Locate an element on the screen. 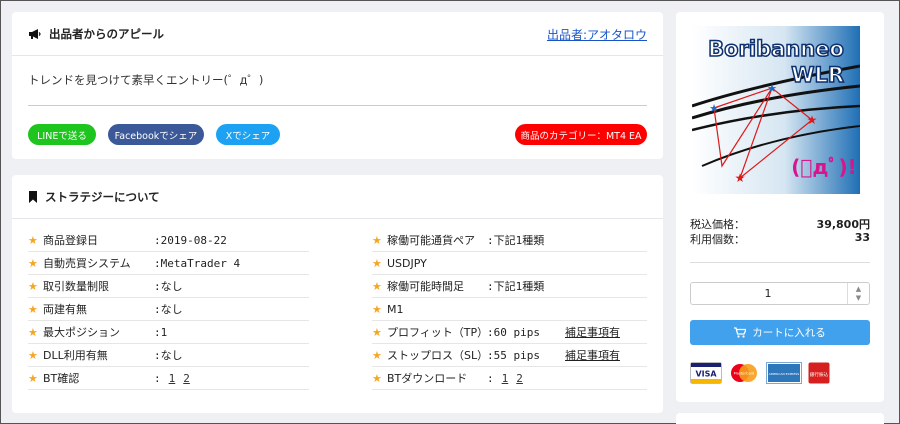 Image resolution: width=900 pixels, height=424 pixels. strategy-row: ★ 稼働可能通貨ペア :下記1種類 is located at coordinates (509, 240).